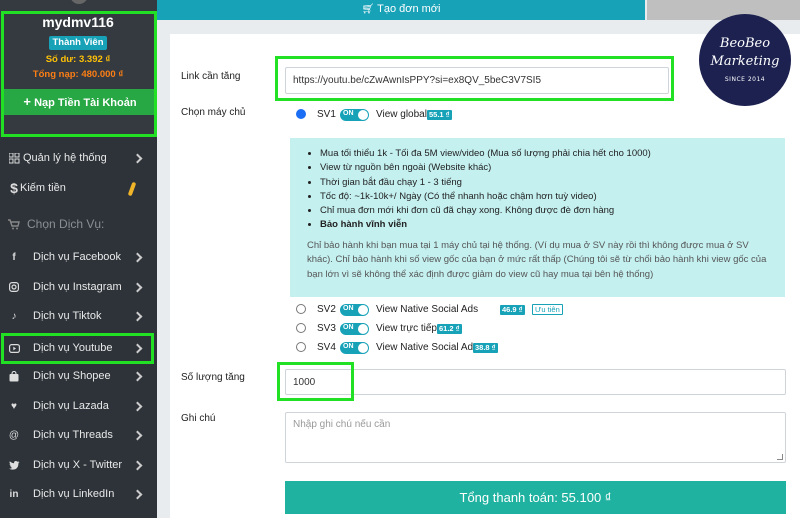 Image resolution: width=800 pixels, height=518 pixels. Describe the element at coordinates (14, 376) in the screenshot. I see `shopee-icon` at that location.